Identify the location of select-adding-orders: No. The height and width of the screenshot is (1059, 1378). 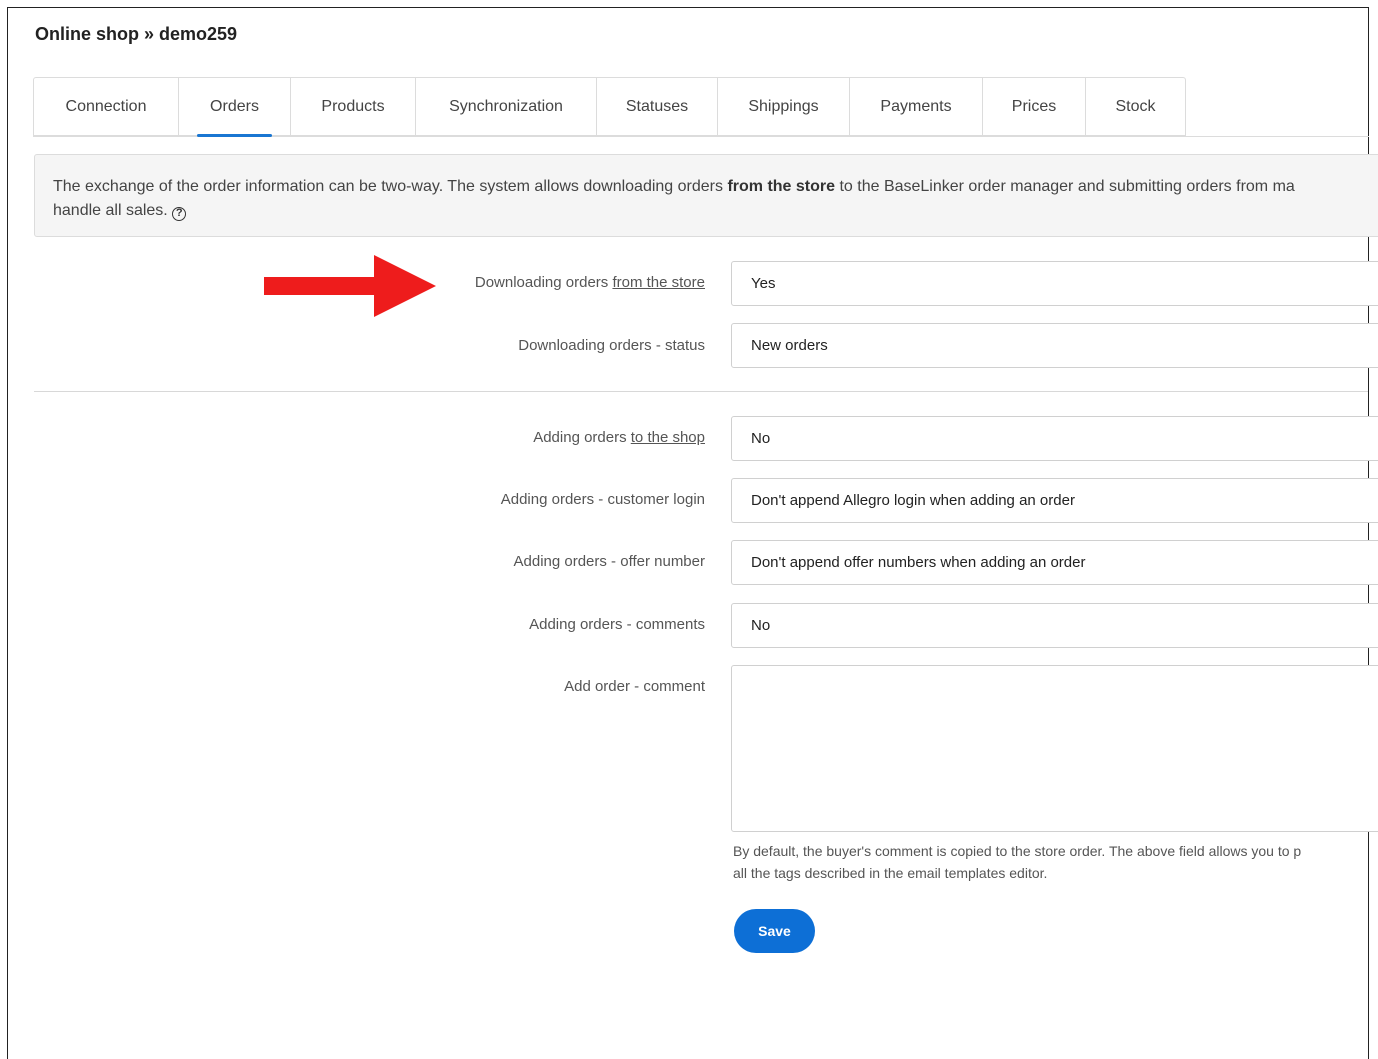
(1054, 438).